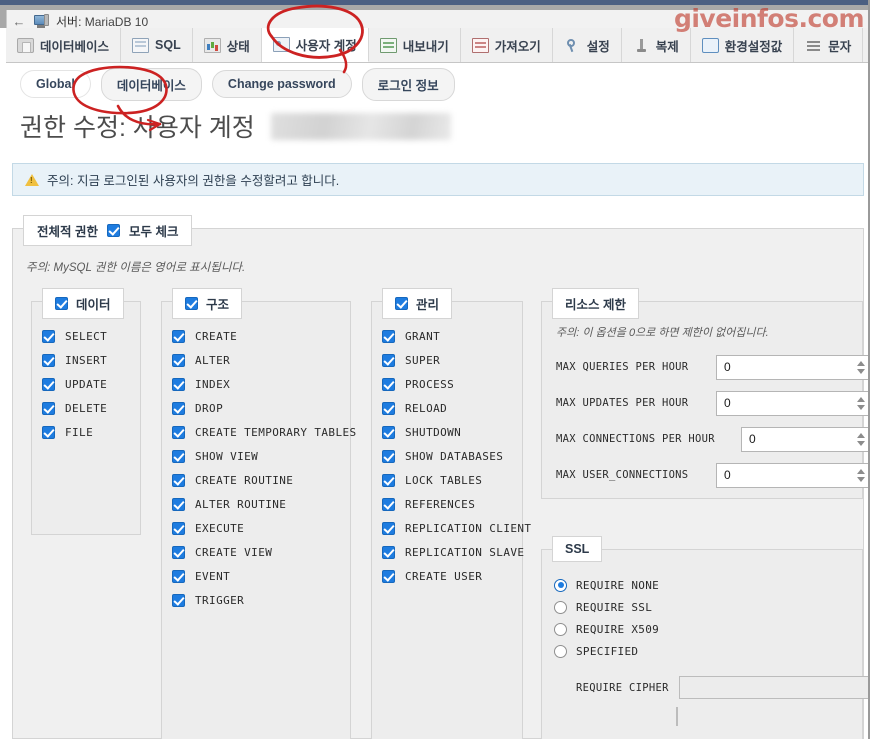  Describe the element at coordinates (456, 552) in the screenshot. I see `privilege-row: REPLICATION SLAVE` at that location.